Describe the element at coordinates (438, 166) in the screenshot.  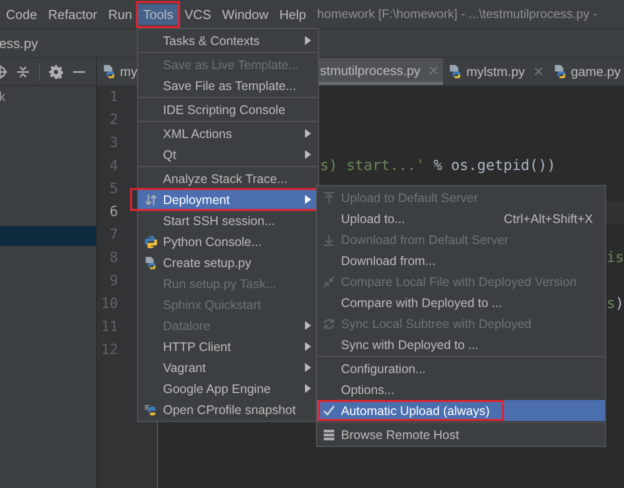
I see `code-line: s) start...' % os.getpid())` at that location.